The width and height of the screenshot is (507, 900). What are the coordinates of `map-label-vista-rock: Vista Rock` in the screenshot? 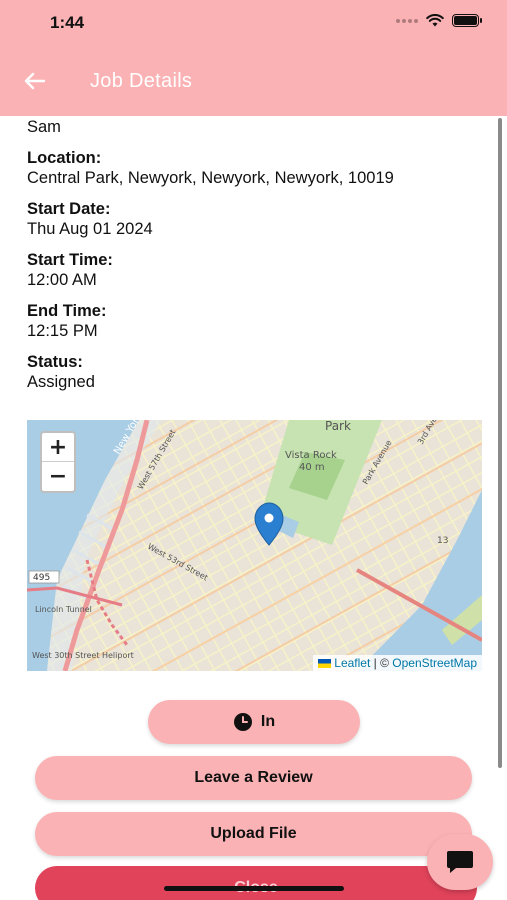 It's located at (311, 455).